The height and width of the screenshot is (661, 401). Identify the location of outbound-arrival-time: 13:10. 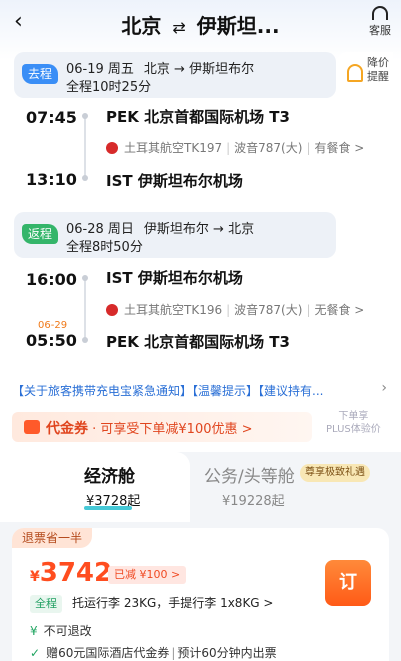
(51, 179).